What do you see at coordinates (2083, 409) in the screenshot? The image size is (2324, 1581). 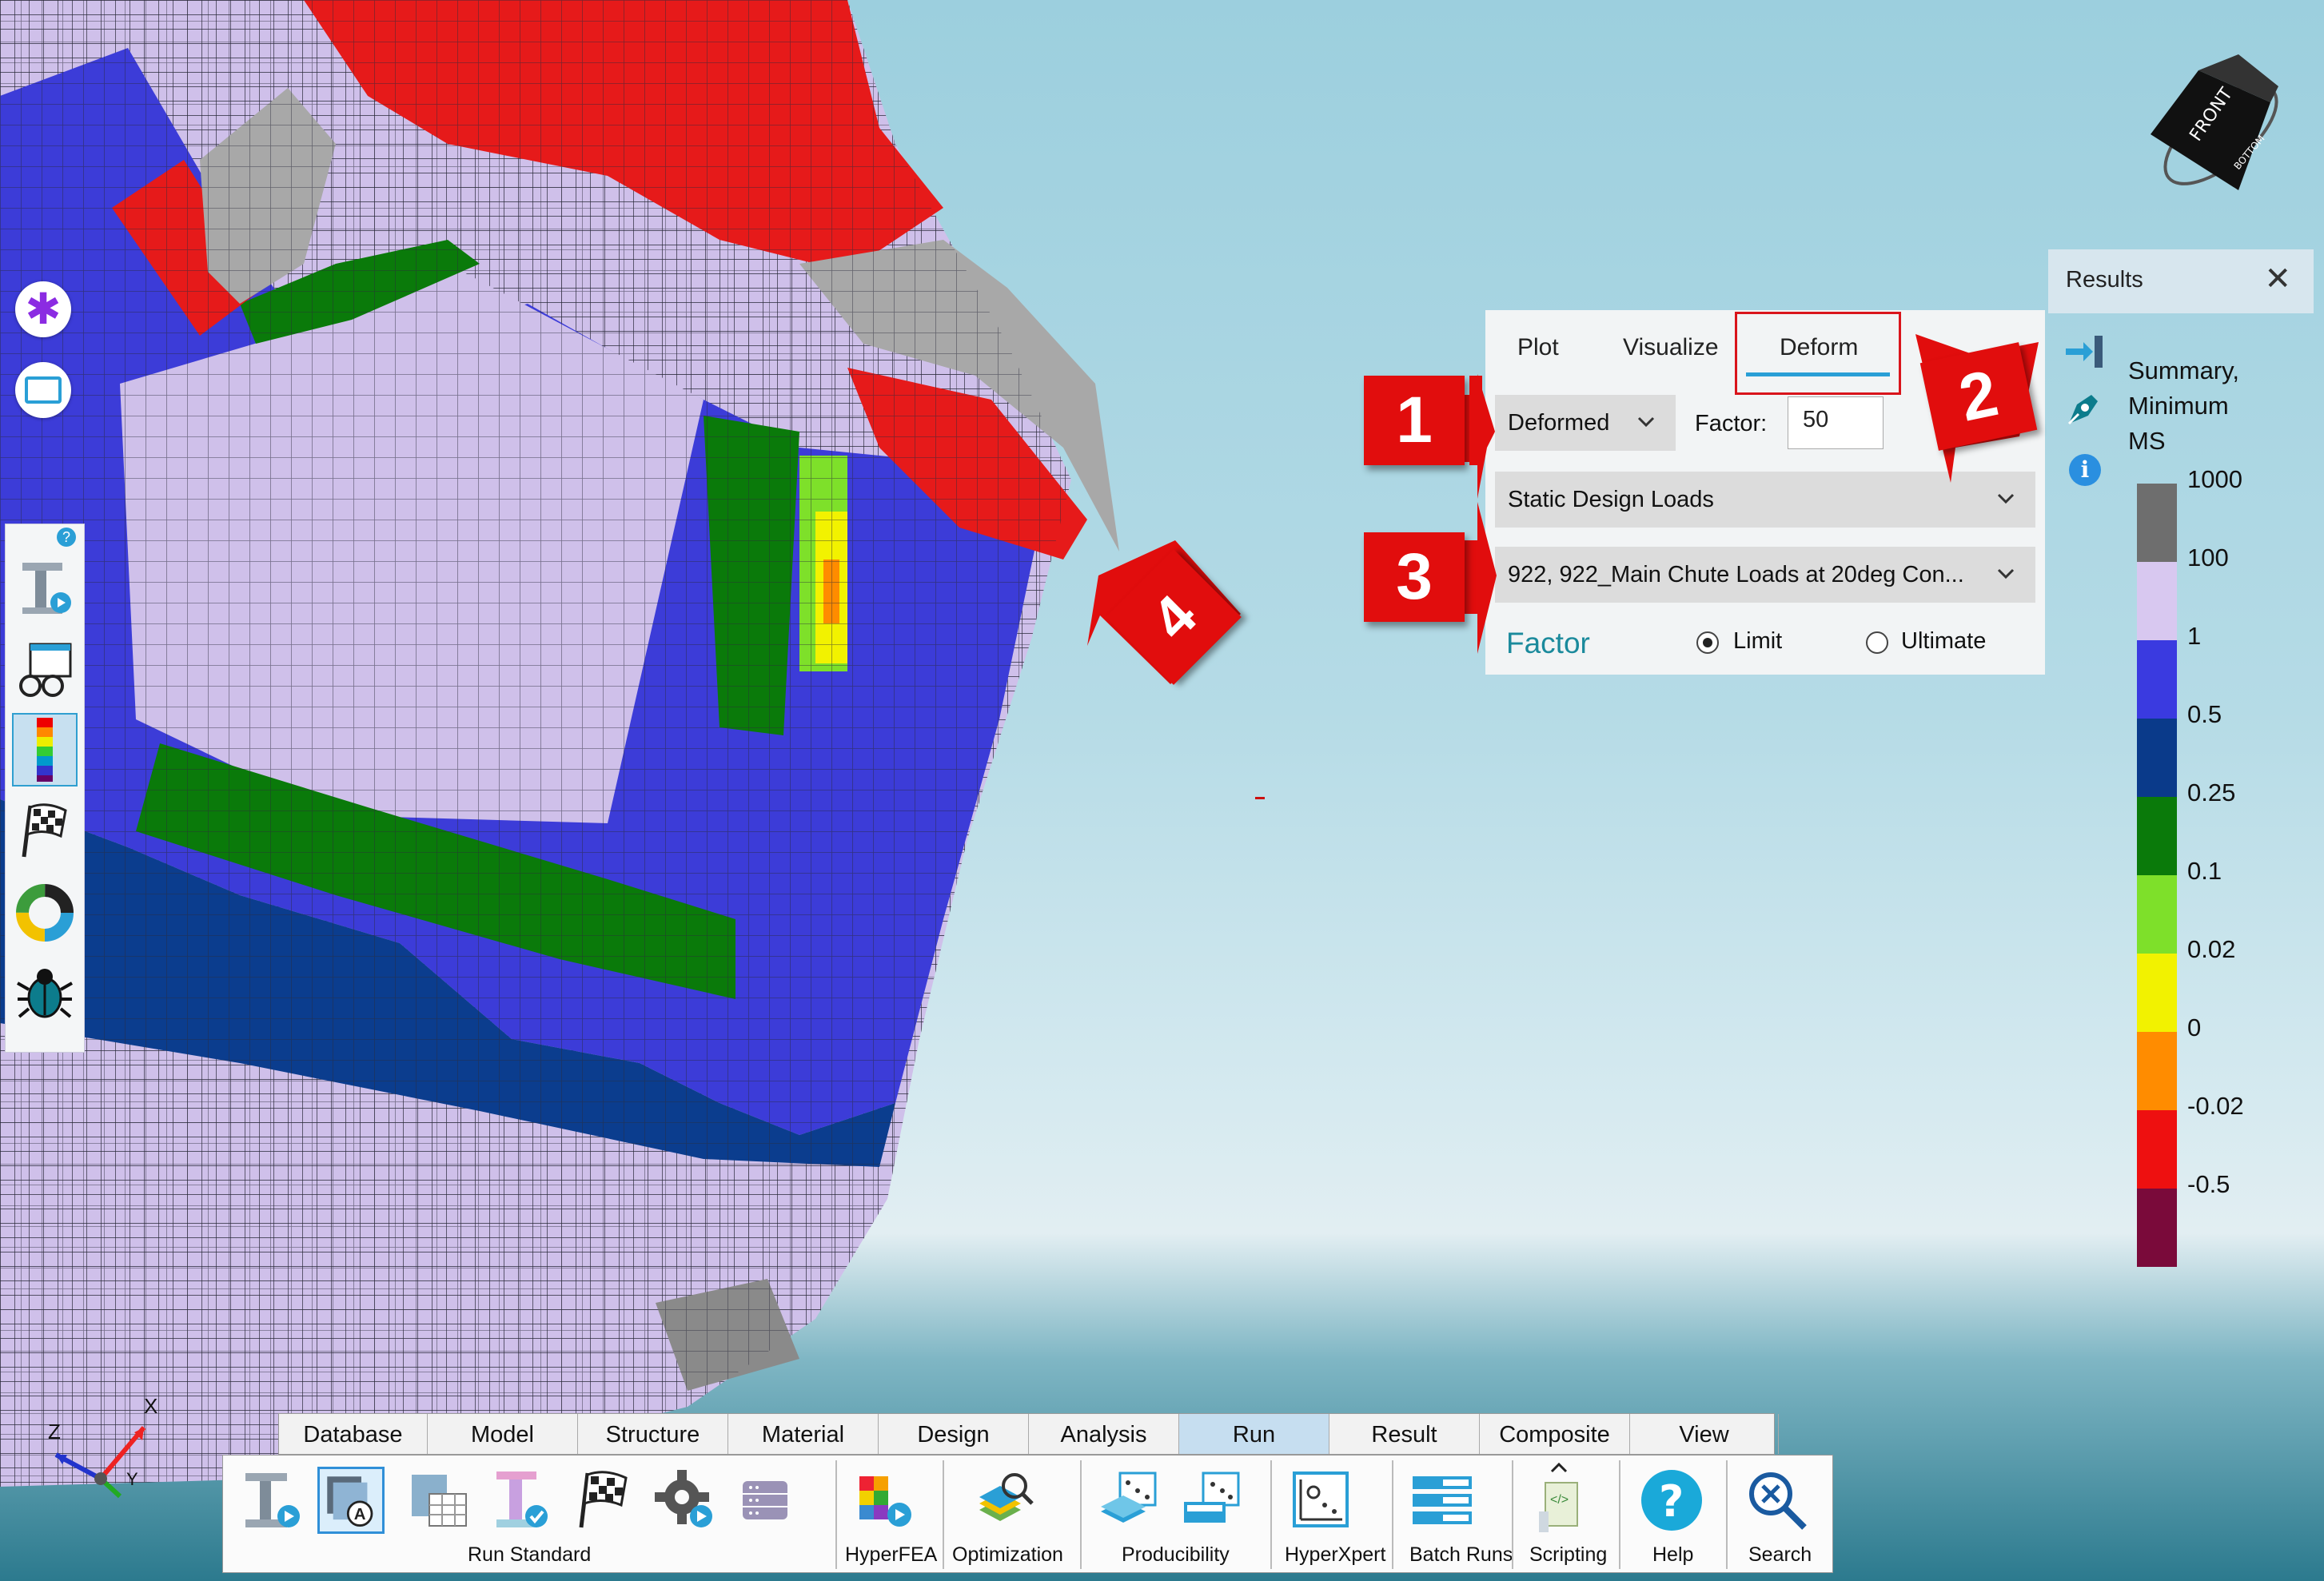 I see `pen-icon` at bounding box center [2083, 409].